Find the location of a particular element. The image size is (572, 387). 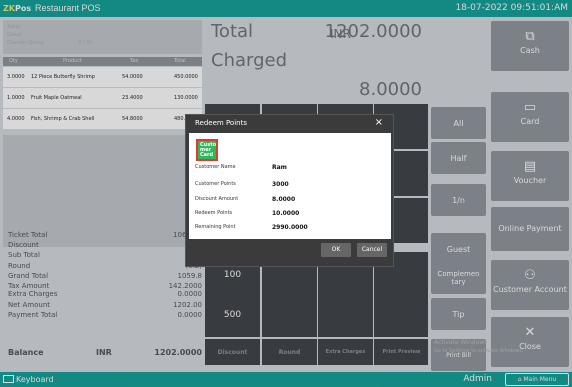

redeem-points-value: 10.0000 is located at coordinates (285, 213).